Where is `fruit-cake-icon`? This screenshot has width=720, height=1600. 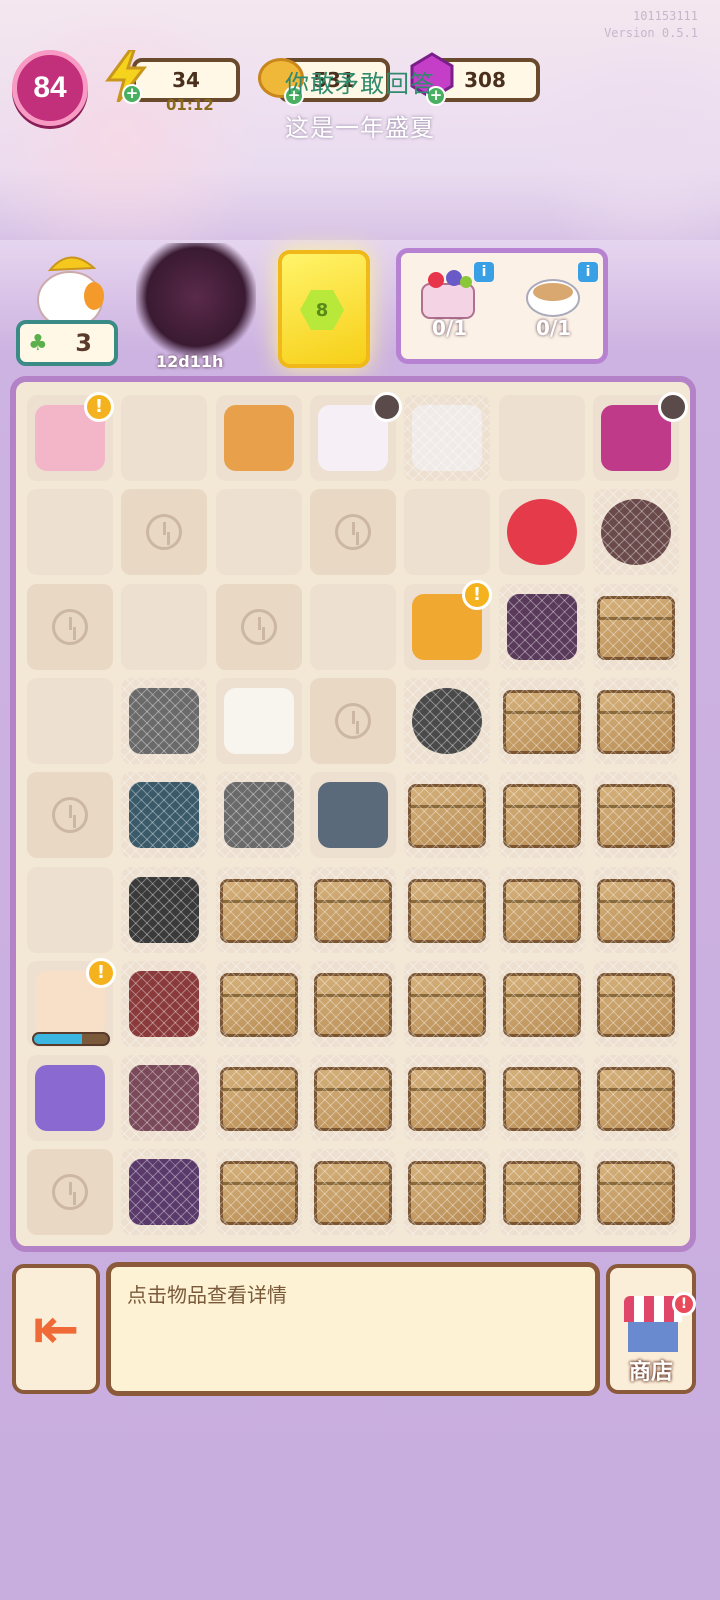
fruit-cake-icon is located at coordinates (448, 292).